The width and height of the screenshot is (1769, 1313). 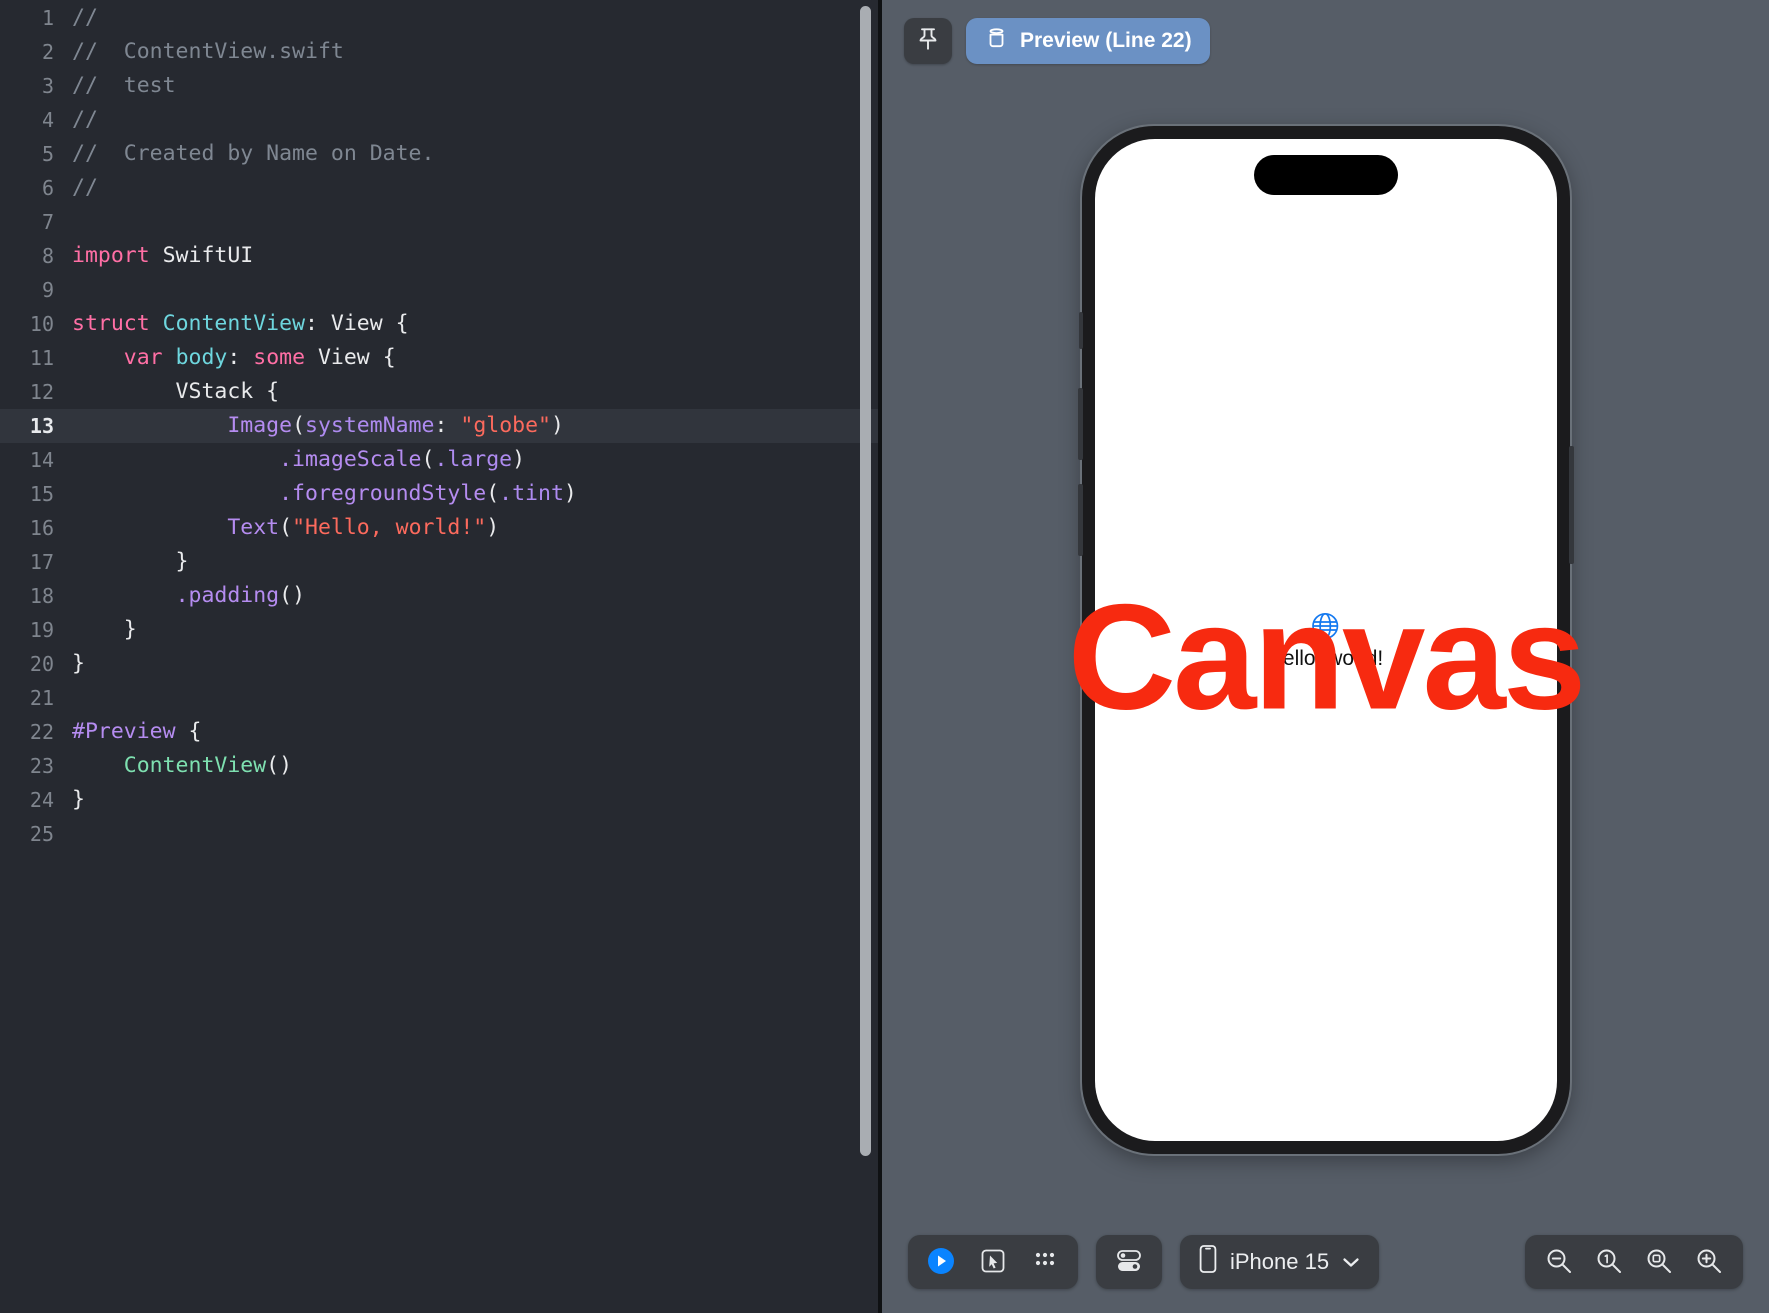 I want to click on line-text: // test, so click(x=124, y=85).